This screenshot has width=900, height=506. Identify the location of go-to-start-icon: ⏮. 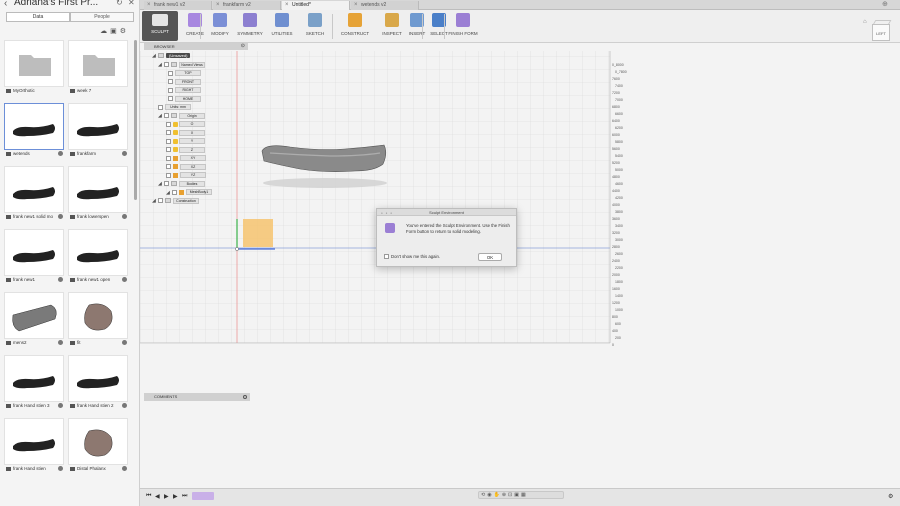
(148, 496).